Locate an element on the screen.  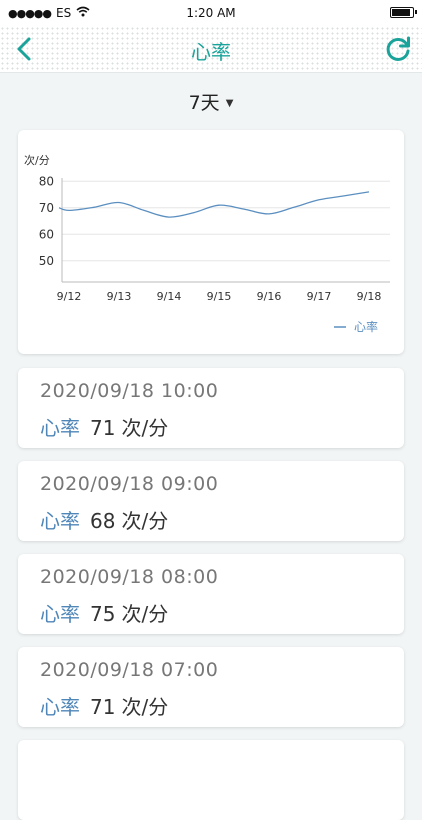
y-tick-label: 80 is located at coordinates (46, 181).